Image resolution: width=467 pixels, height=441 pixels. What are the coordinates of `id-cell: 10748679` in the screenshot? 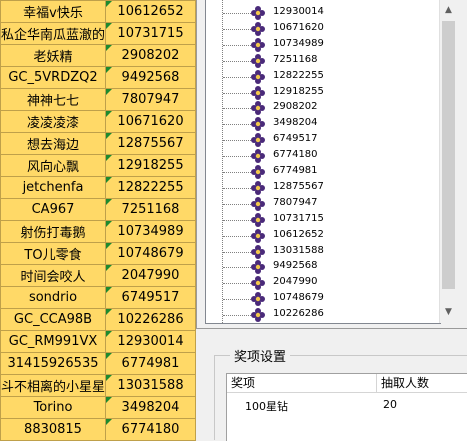 It's located at (150, 253).